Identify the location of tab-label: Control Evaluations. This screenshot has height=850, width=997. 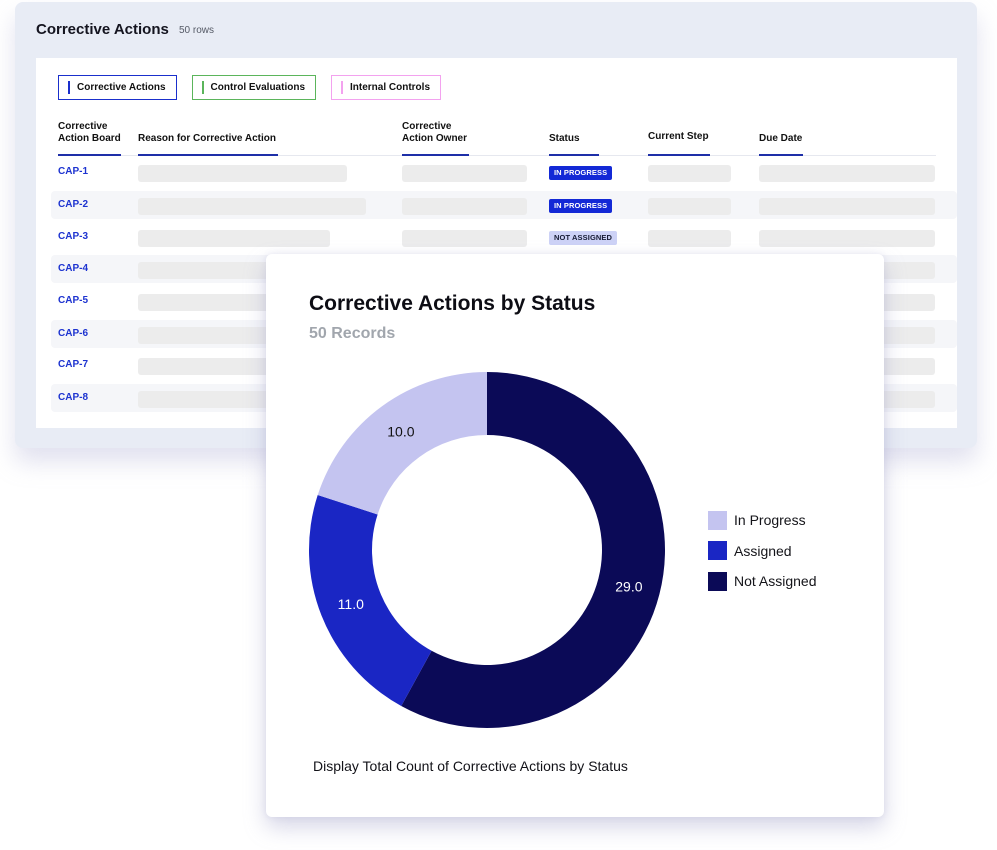
(257, 87).